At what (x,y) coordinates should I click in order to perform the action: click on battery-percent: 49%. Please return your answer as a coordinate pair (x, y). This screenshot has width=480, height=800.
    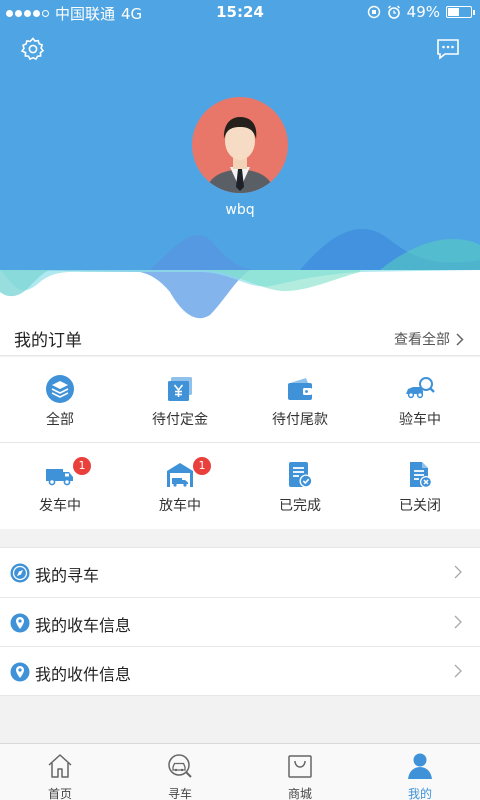
    Looking at the image, I should click on (423, 12).